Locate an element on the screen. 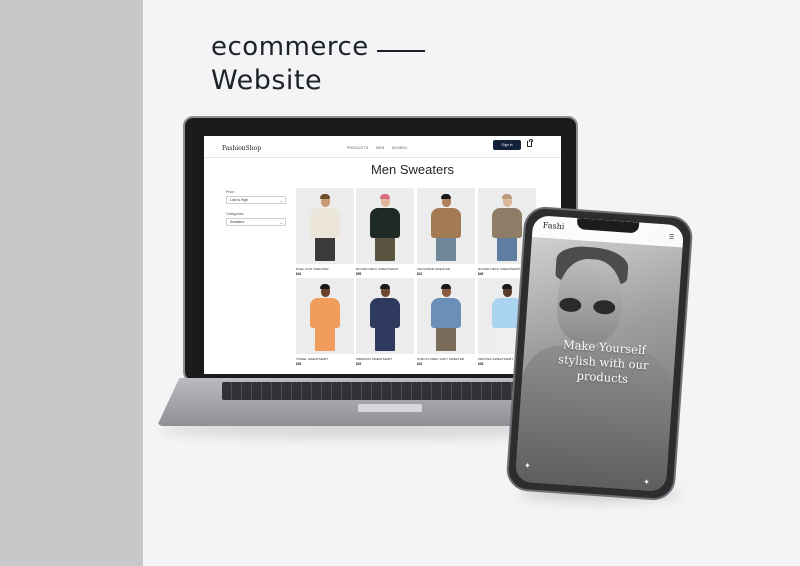 The width and height of the screenshot is (800, 566). product-name: TOWEL SWEATSHIRT is located at coordinates (325, 359).